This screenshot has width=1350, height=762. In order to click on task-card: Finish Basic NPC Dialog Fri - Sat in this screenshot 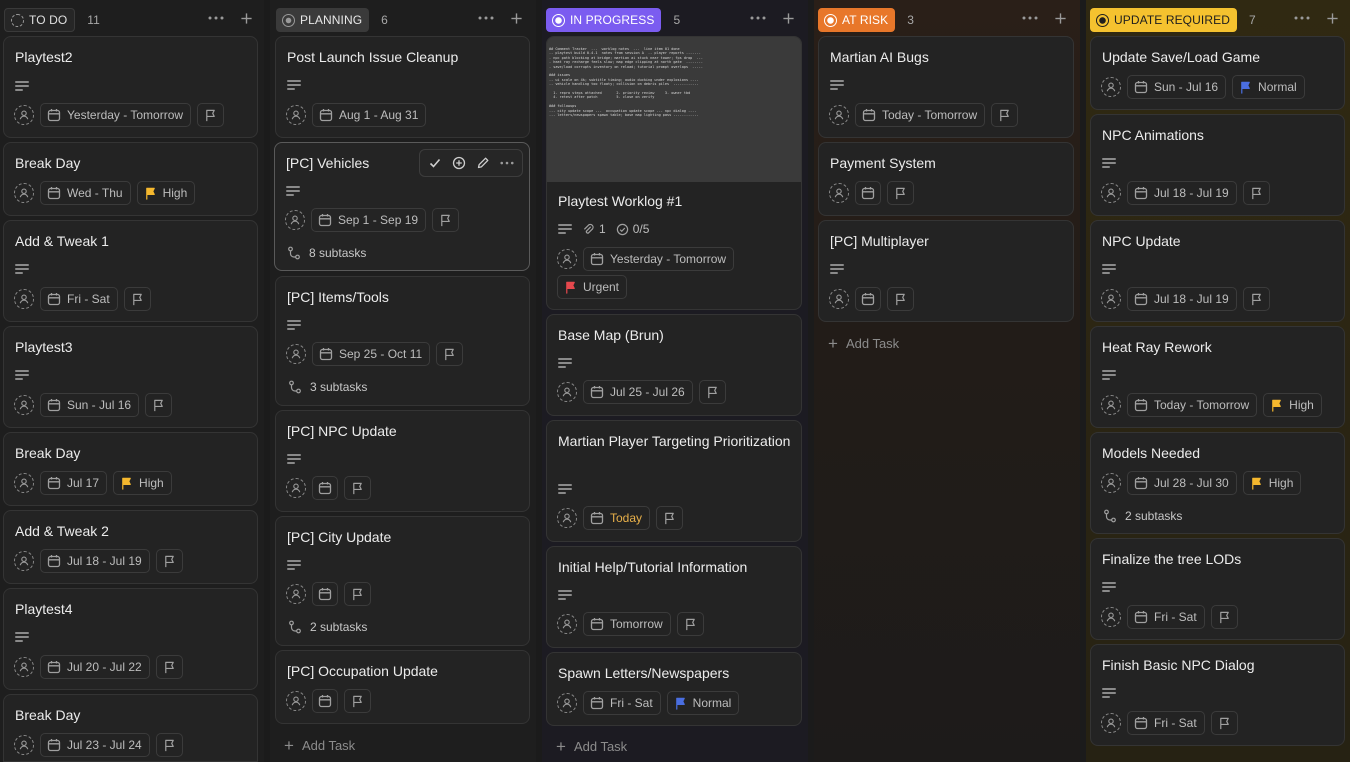, I will do `click(1217, 695)`.